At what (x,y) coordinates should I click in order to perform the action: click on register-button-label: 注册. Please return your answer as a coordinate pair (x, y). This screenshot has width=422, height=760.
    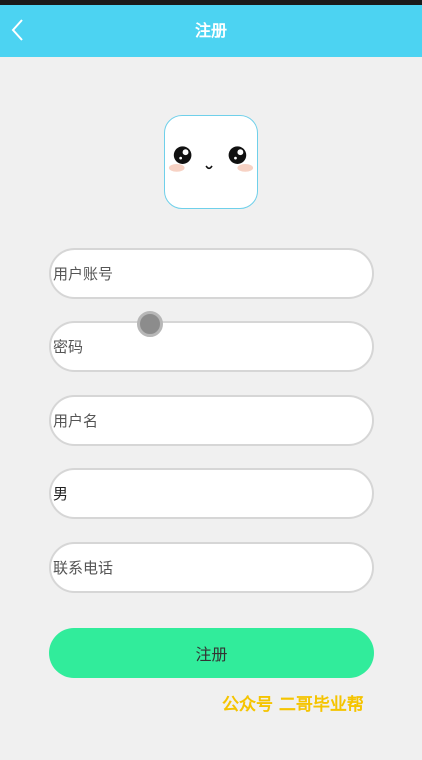
    Looking at the image, I should click on (211, 654).